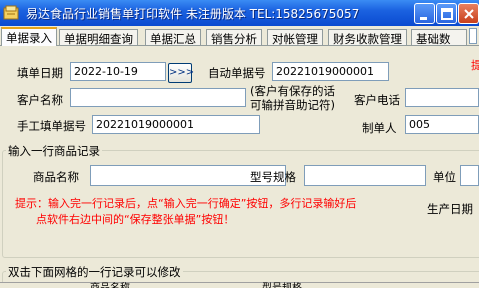 The image size is (479, 288). I want to click on auto-number-field: 20221019000001, so click(330, 71).